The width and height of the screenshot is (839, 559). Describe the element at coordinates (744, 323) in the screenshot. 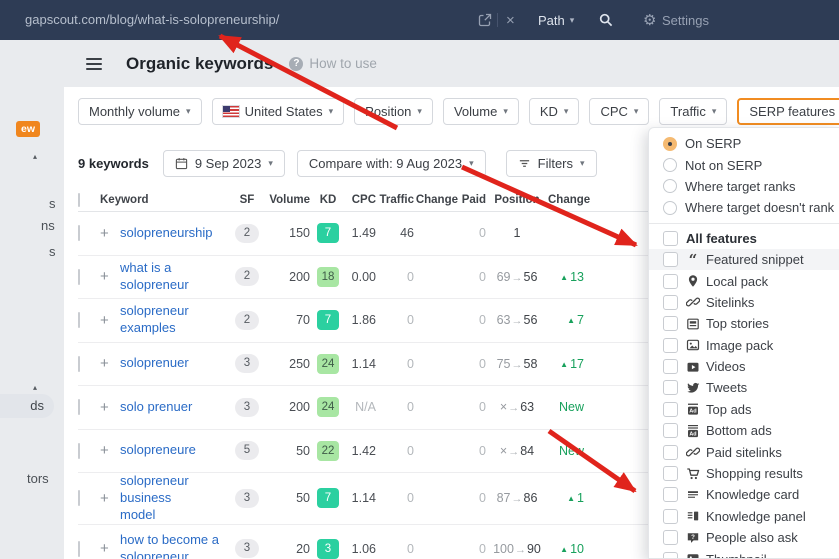

I see `serp-feature-option-top-stories: Top stories` at that location.